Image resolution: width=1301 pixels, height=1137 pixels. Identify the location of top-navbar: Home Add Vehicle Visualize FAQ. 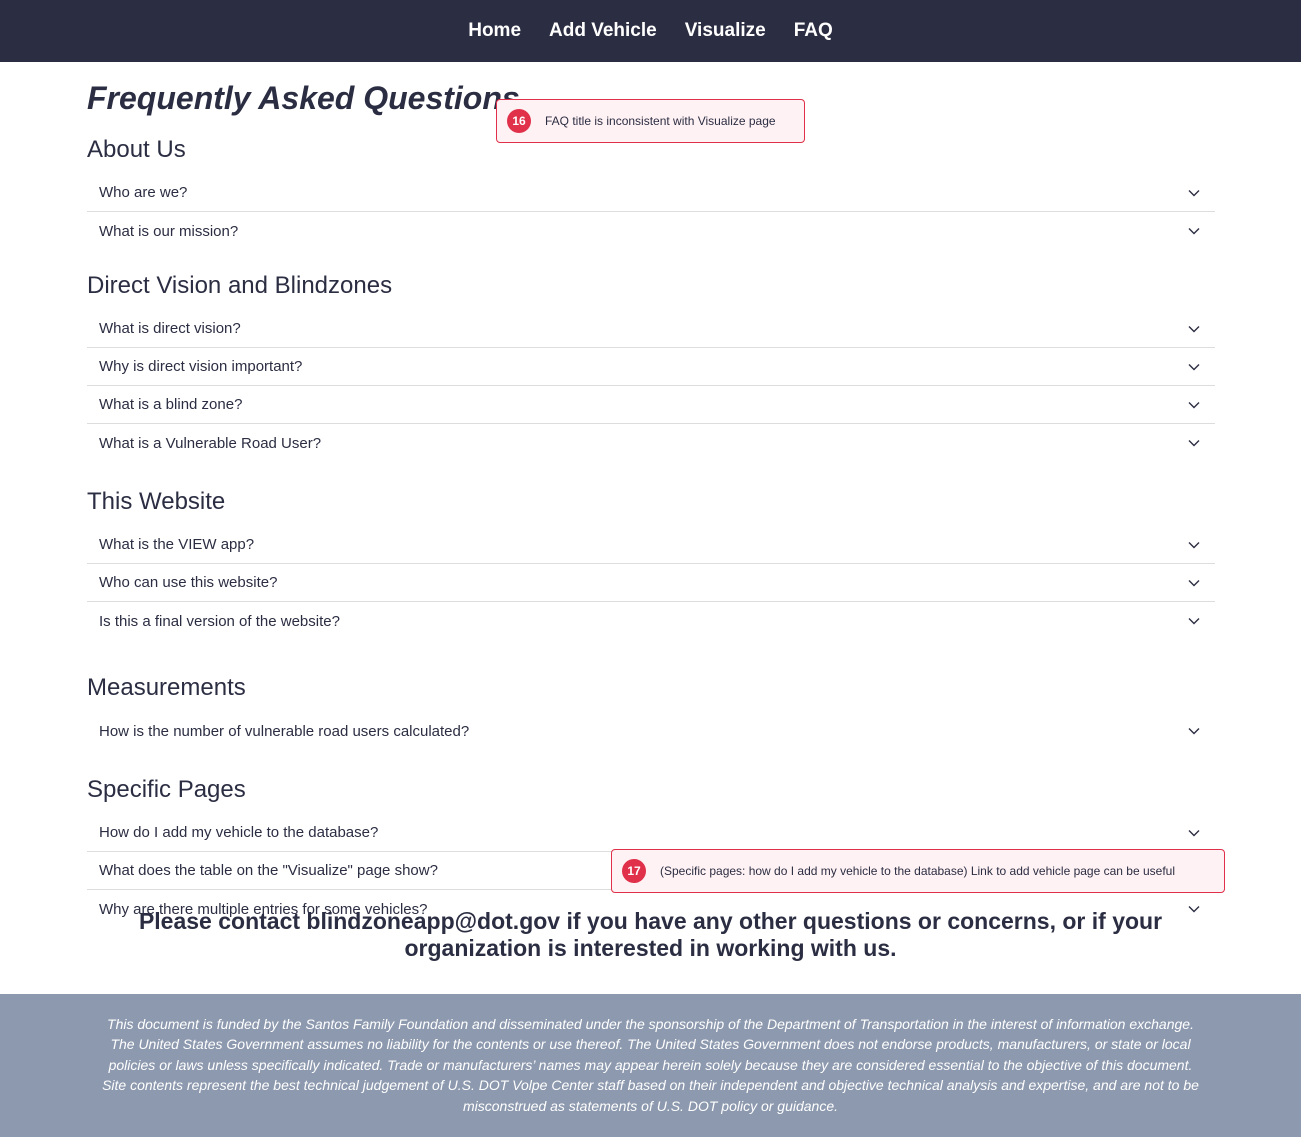
(650, 31).